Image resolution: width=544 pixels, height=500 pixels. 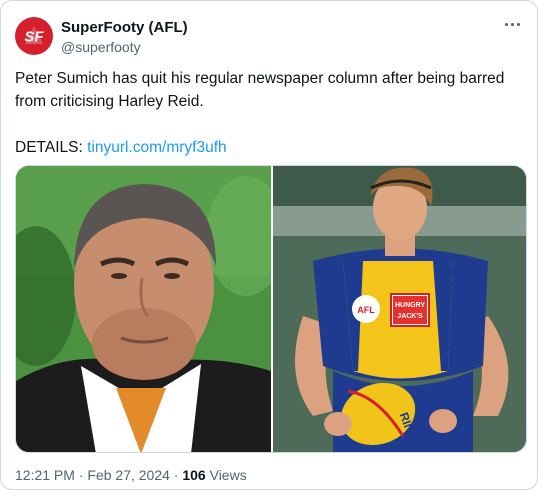 I want to click on views-label: Views, so click(x=228, y=475).